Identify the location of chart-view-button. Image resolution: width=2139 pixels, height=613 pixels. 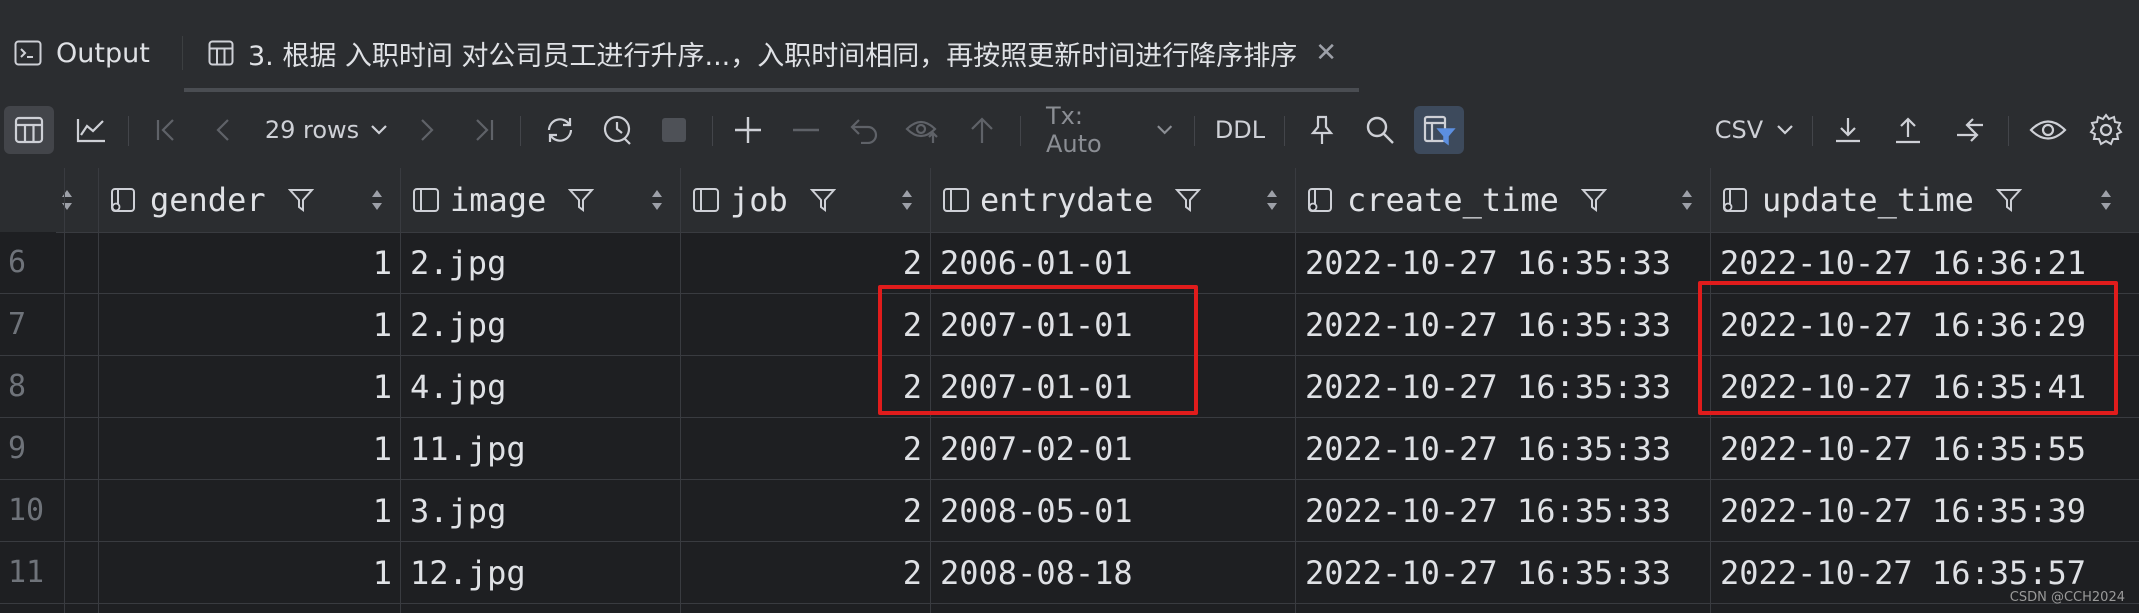
(91, 130).